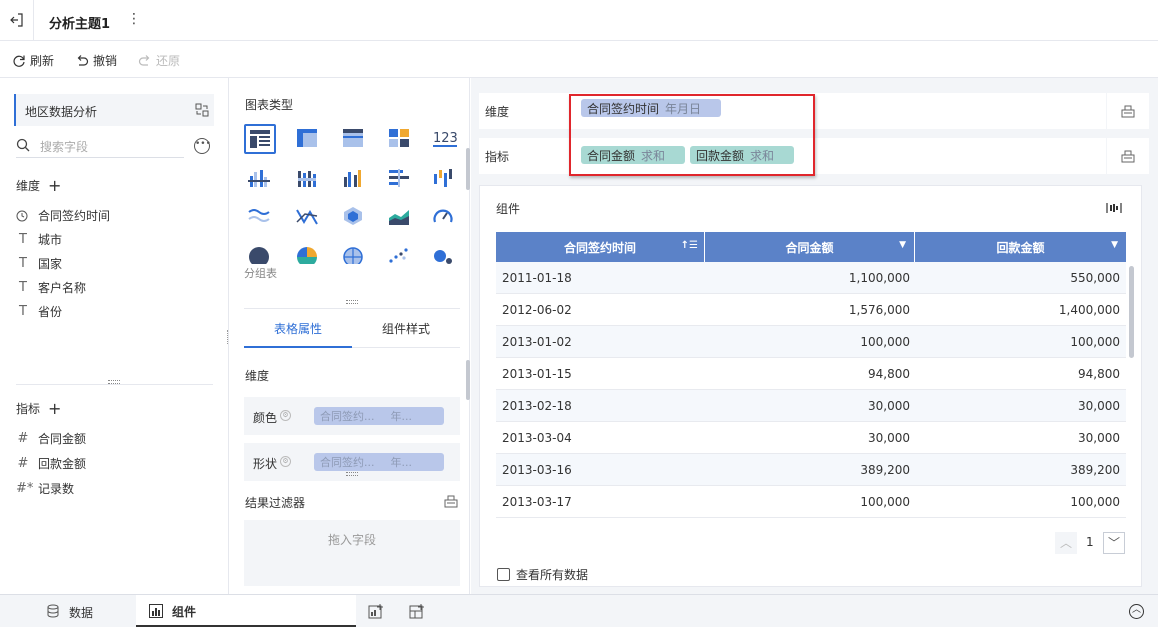  Describe the element at coordinates (68, 611) in the screenshot. I see `tab-data: 数据` at that location.